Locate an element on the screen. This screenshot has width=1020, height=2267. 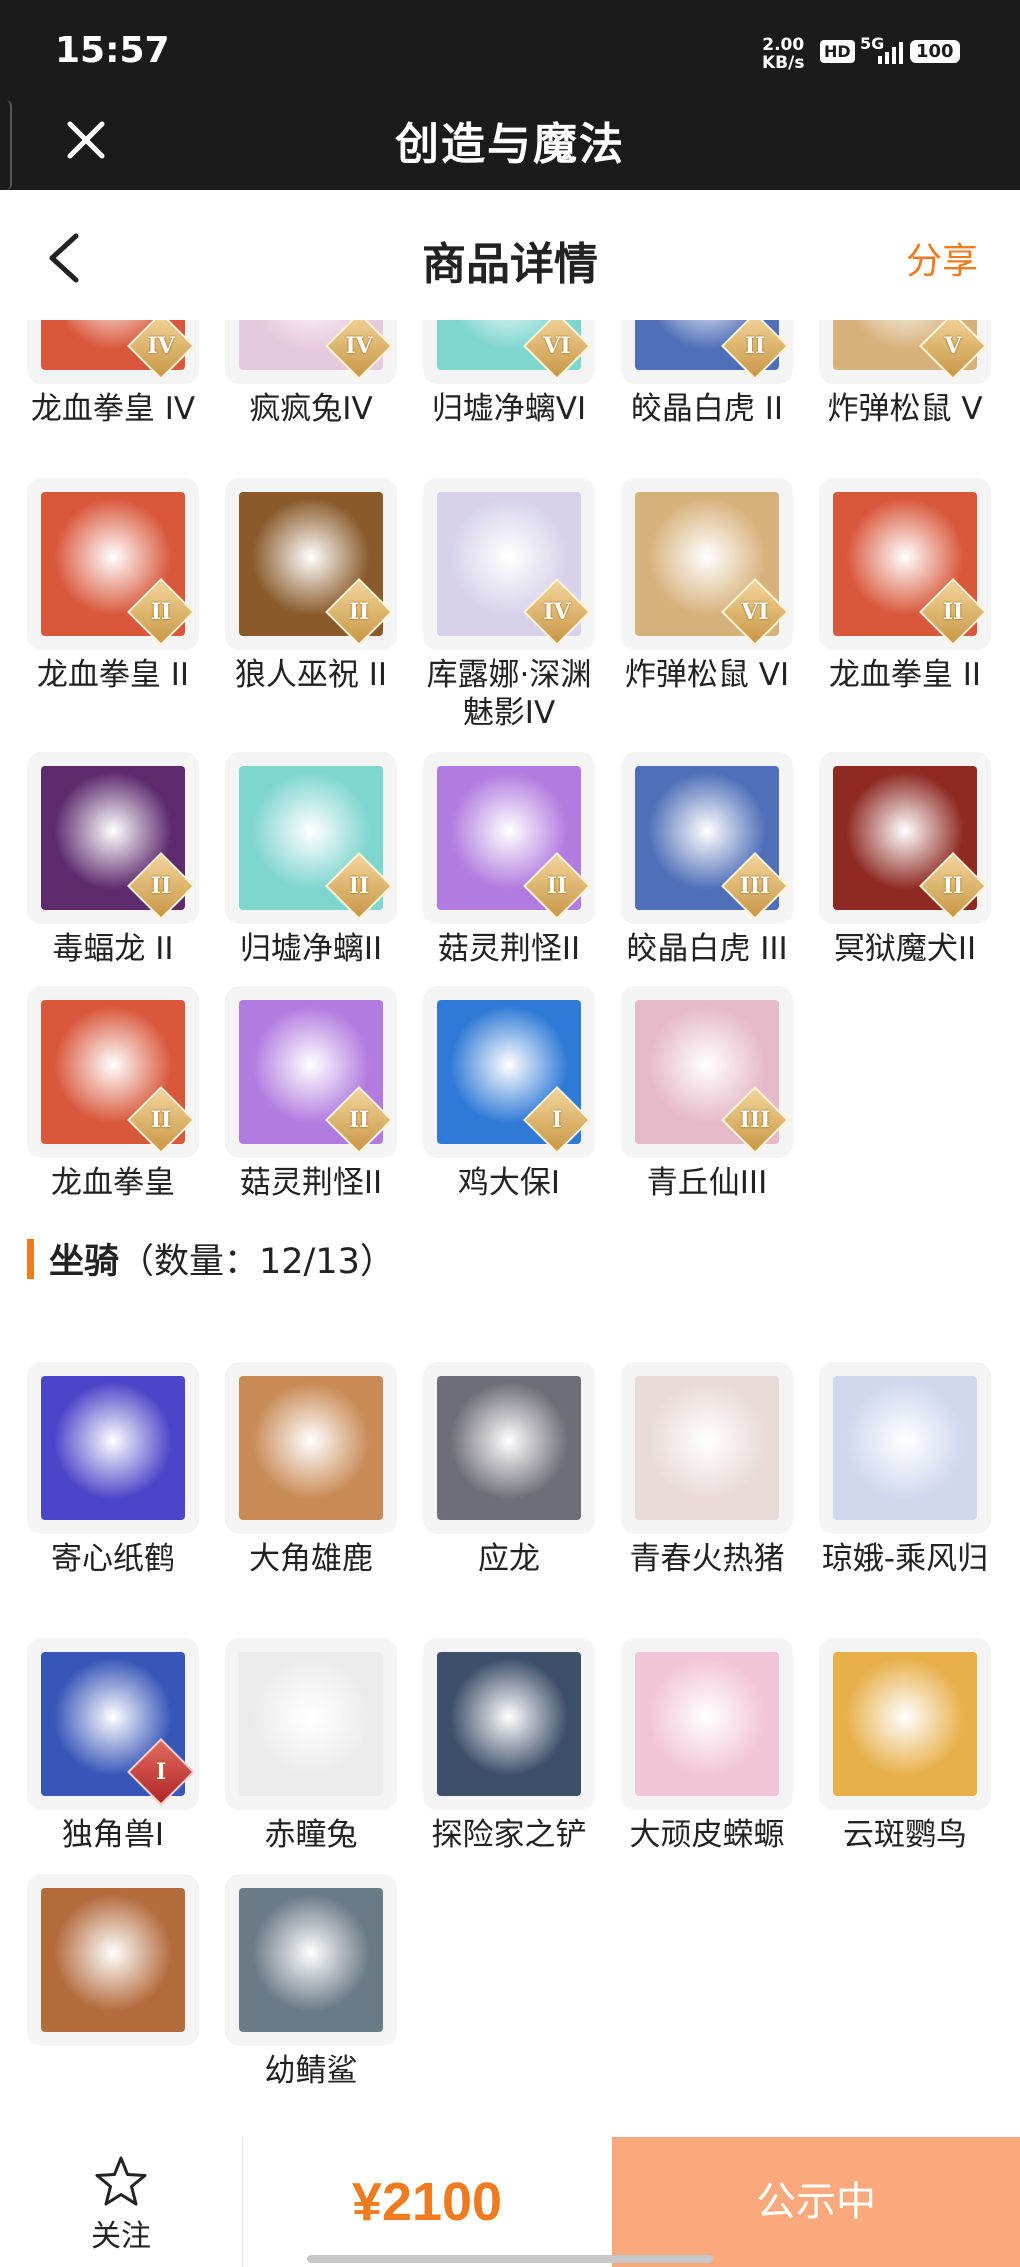
item-name: 冥狱魔犬II is located at coordinates (905, 949).